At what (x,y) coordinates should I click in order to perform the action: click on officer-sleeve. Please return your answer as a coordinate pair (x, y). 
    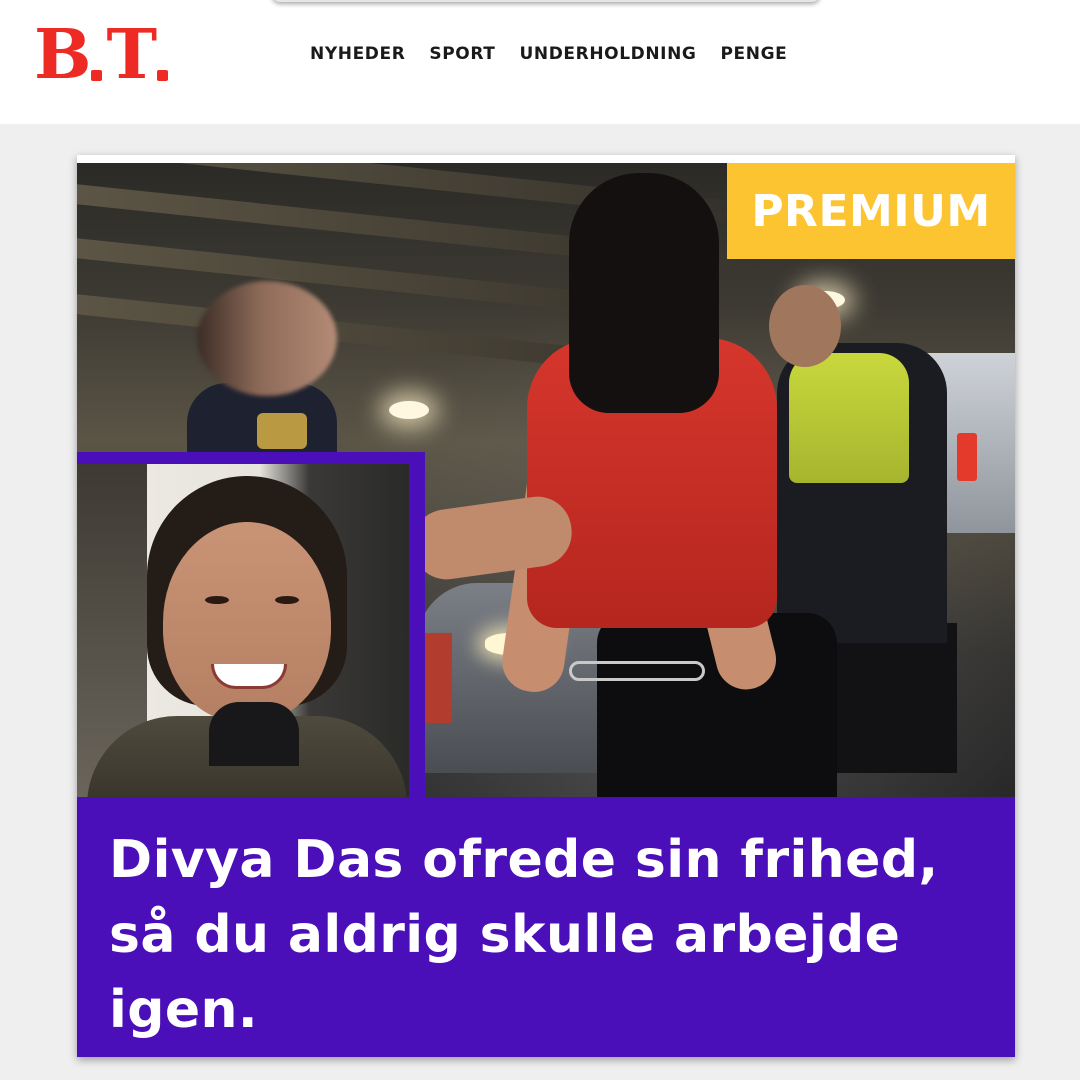
    Looking at the image, I should click on (437, 678).